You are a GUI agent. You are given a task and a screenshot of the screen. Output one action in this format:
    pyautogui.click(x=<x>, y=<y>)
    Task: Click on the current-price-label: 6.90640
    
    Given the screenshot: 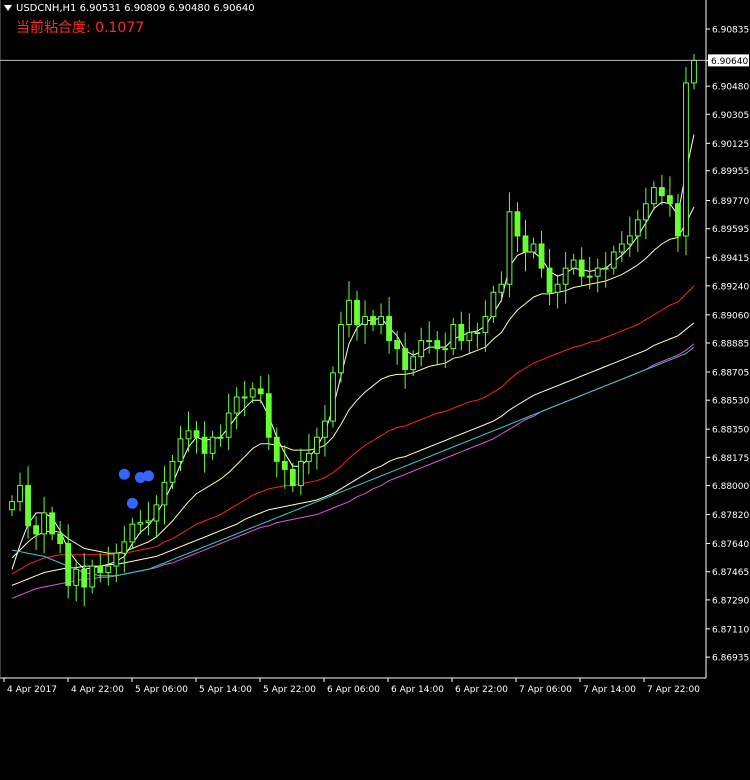 What is the action you would take?
    pyautogui.click(x=729, y=62)
    